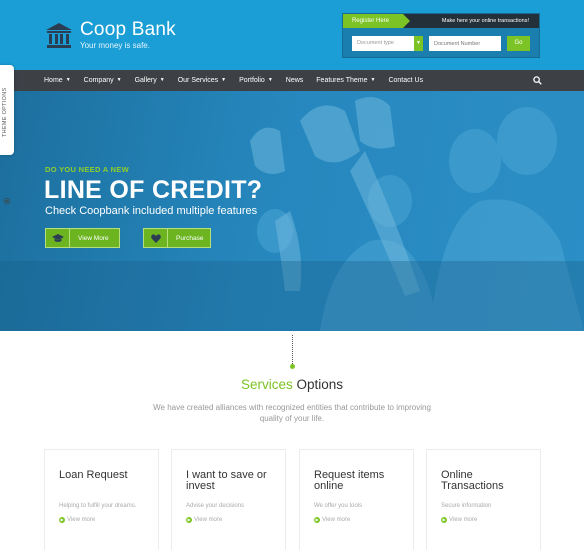  I want to click on section-divider-dot, so click(292, 366).